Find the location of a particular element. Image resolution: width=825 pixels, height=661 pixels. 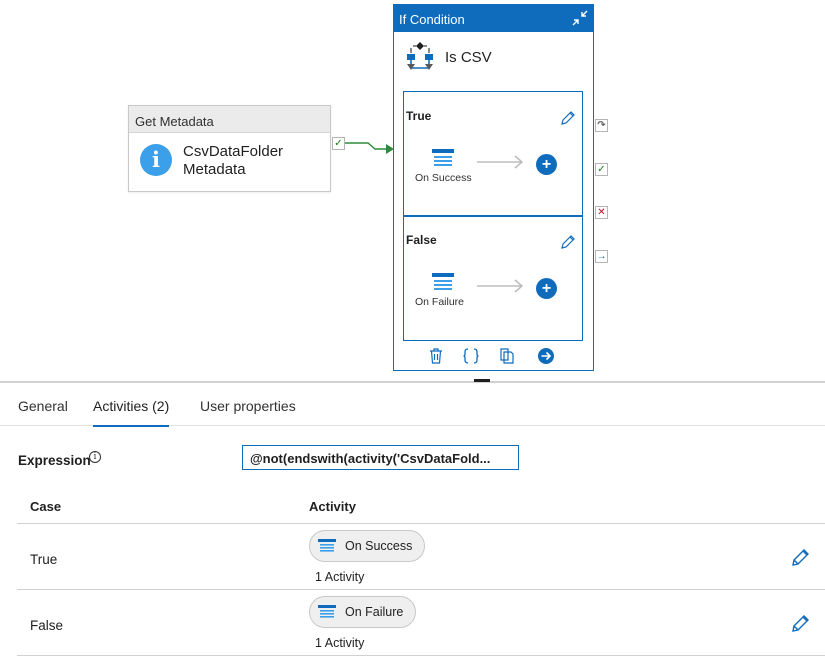

if-condition-header: If Condition is located at coordinates (432, 19).